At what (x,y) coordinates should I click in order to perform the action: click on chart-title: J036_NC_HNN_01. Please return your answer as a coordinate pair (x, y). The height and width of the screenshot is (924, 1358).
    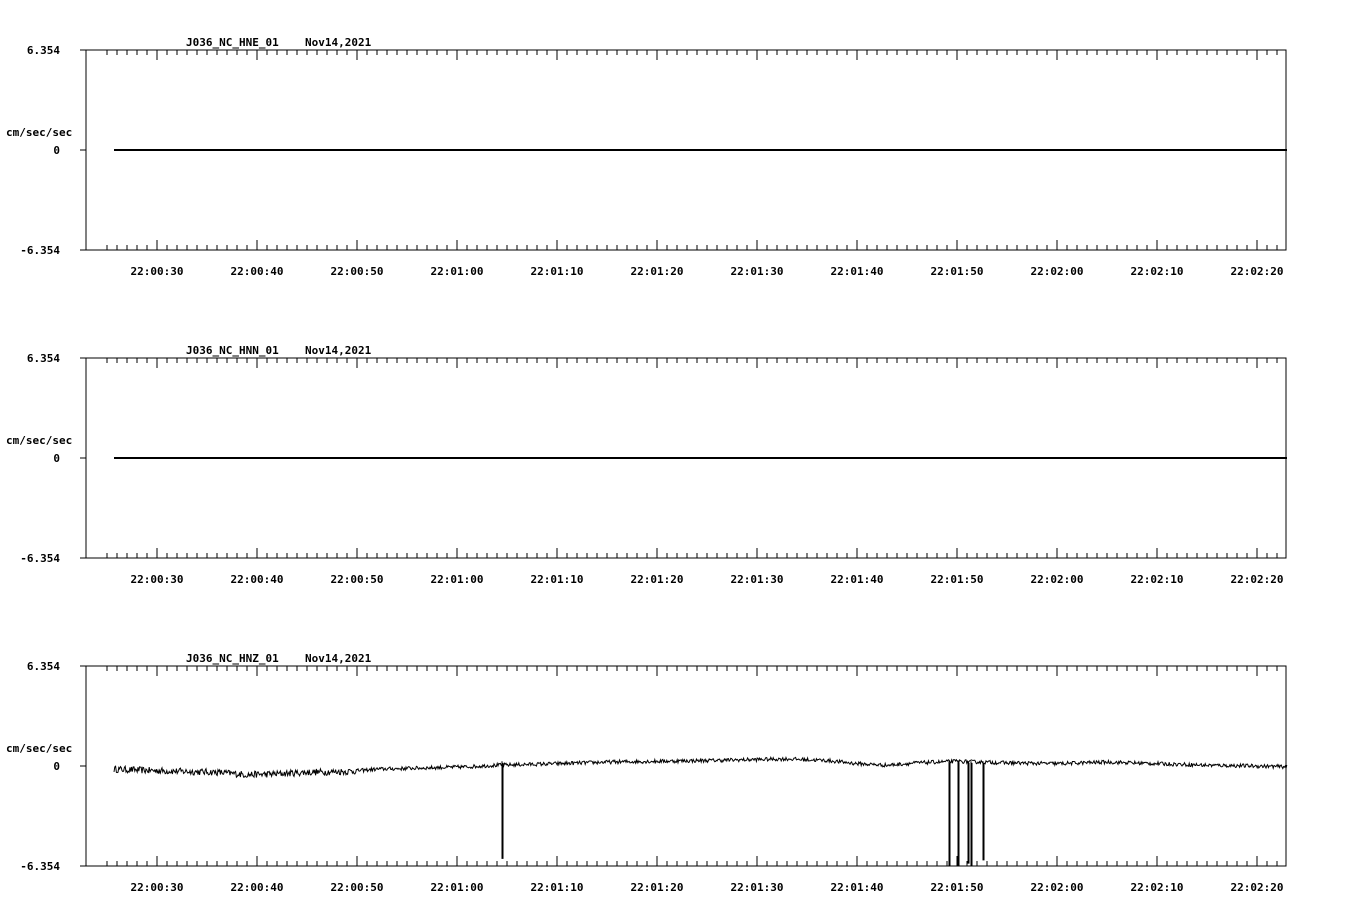
    Looking at the image, I should click on (232, 350).